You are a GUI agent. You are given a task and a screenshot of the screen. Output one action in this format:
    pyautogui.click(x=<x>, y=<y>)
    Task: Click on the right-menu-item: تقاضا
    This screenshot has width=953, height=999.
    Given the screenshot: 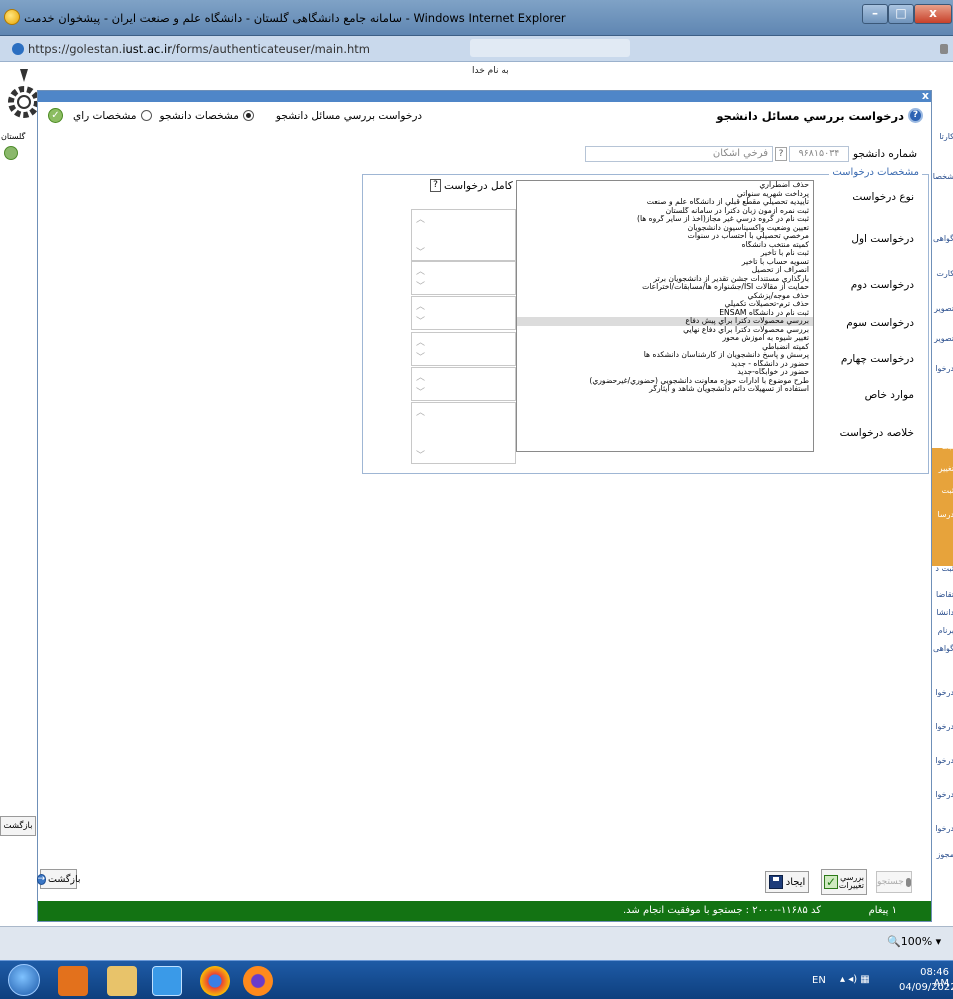 What is the action you would take?
    pyautogui.click(x=941, y=594)
    